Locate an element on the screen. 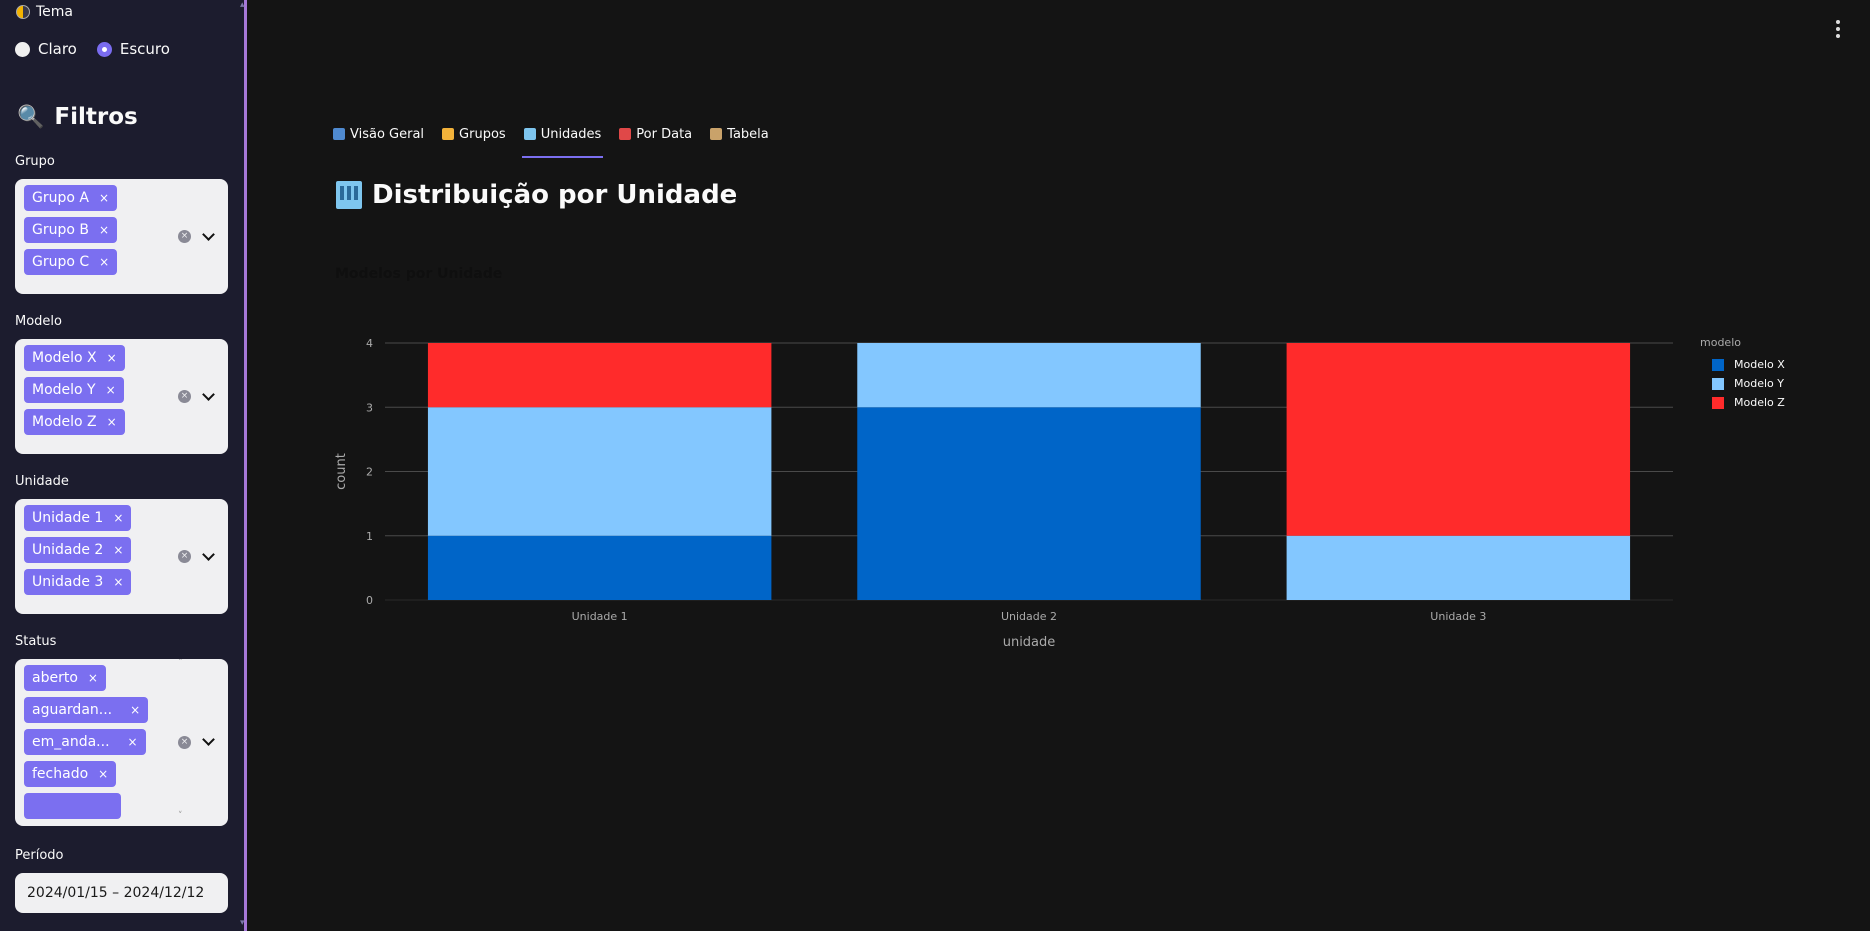 The width and height of the screenshot is (1870, 931). page-title: Distribuição por Unidade is located at coordinates (536, 195).